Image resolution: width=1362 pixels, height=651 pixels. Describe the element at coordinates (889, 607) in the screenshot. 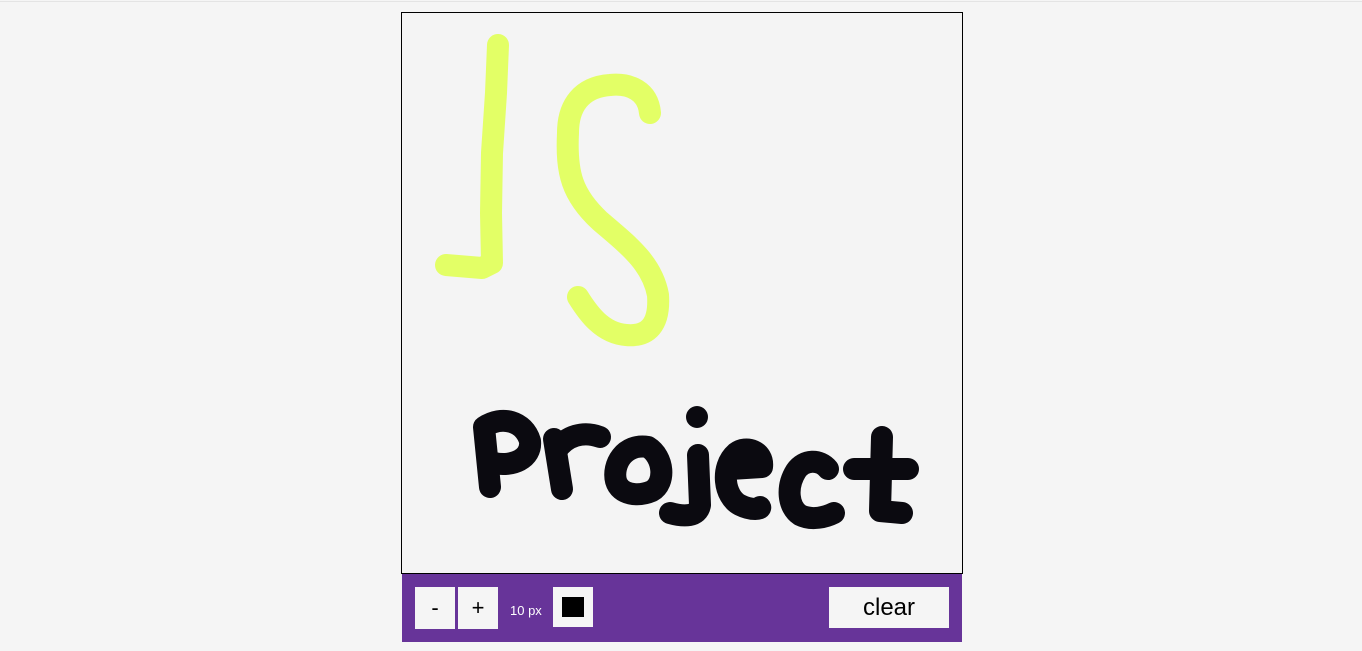

I see `clear-button: clear` at that location.